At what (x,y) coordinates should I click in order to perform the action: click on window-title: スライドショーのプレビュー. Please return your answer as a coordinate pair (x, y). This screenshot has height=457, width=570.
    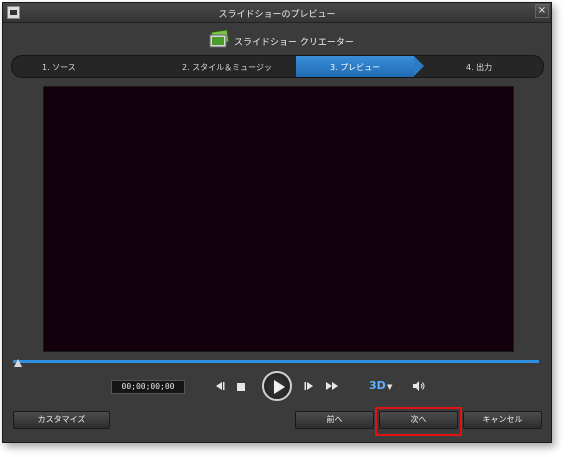
    Looking at the image, I should click on (277, 15).